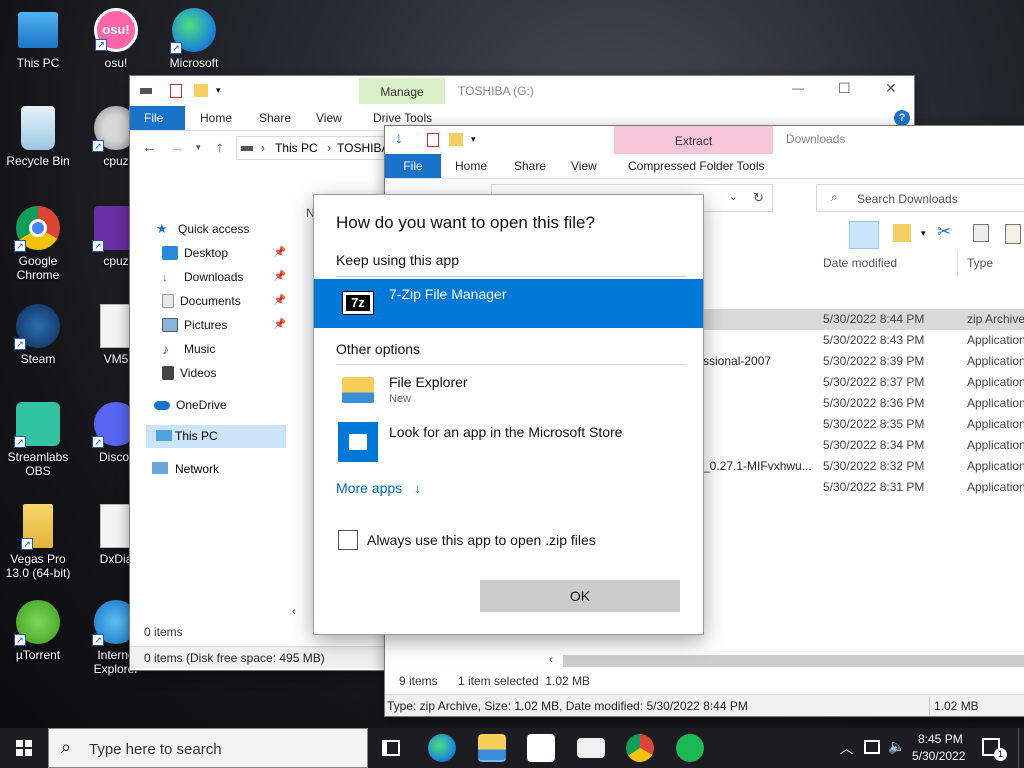 The image size is (1024, 768). Describe the element at coordinates (902, 118) in the screenshot. I see `help-icon: ?` at that location.